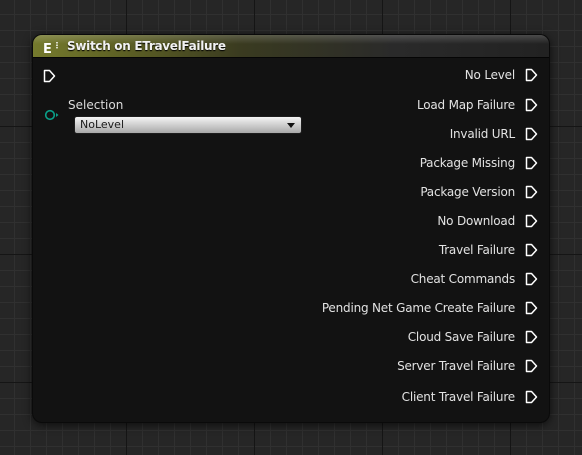 The image size is (582, 455). I want to click on exec-output-label: Server Travel Failure, so click(456, 366).